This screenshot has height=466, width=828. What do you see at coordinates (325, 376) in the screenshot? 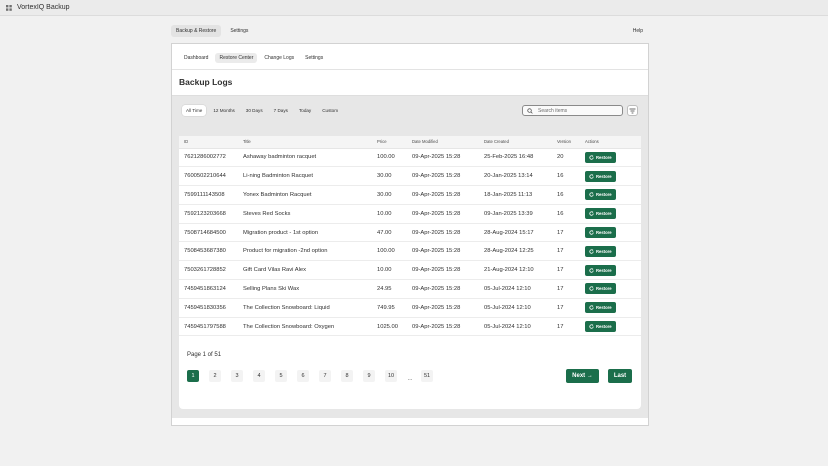
I see `page-button-7: 7` at bounding box center [325, 376].